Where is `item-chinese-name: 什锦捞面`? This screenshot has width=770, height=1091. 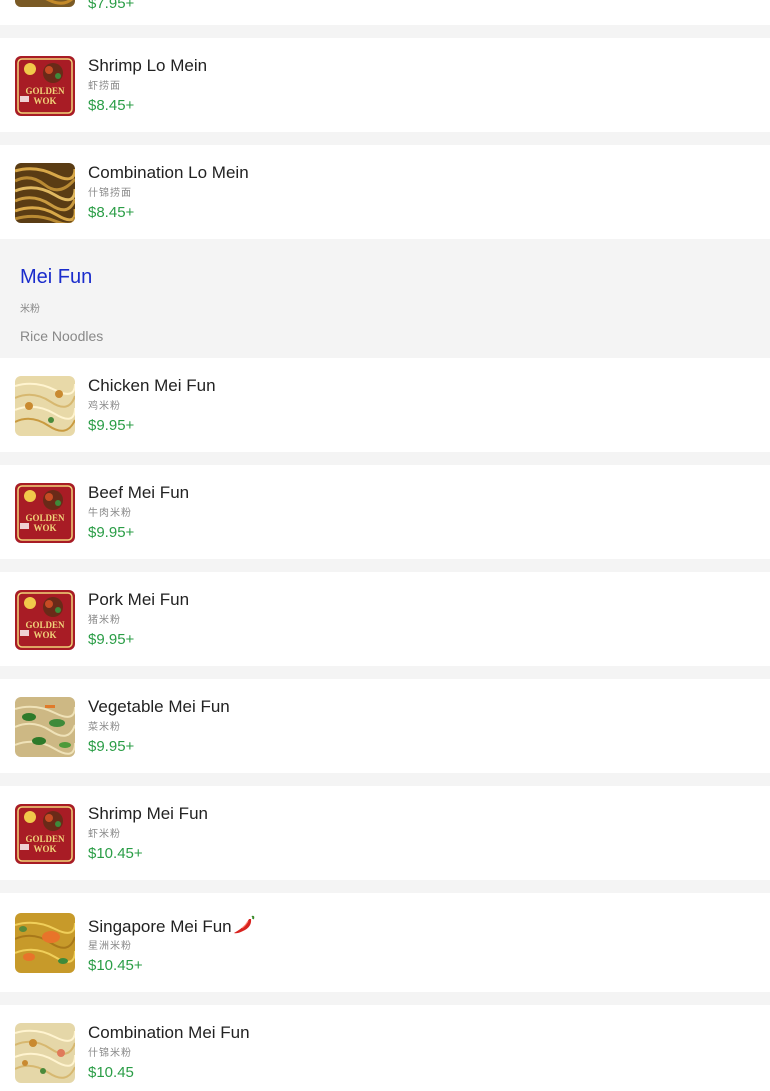
item-chinese-name: 什锦捞面 is located at coordinates (110, 193).